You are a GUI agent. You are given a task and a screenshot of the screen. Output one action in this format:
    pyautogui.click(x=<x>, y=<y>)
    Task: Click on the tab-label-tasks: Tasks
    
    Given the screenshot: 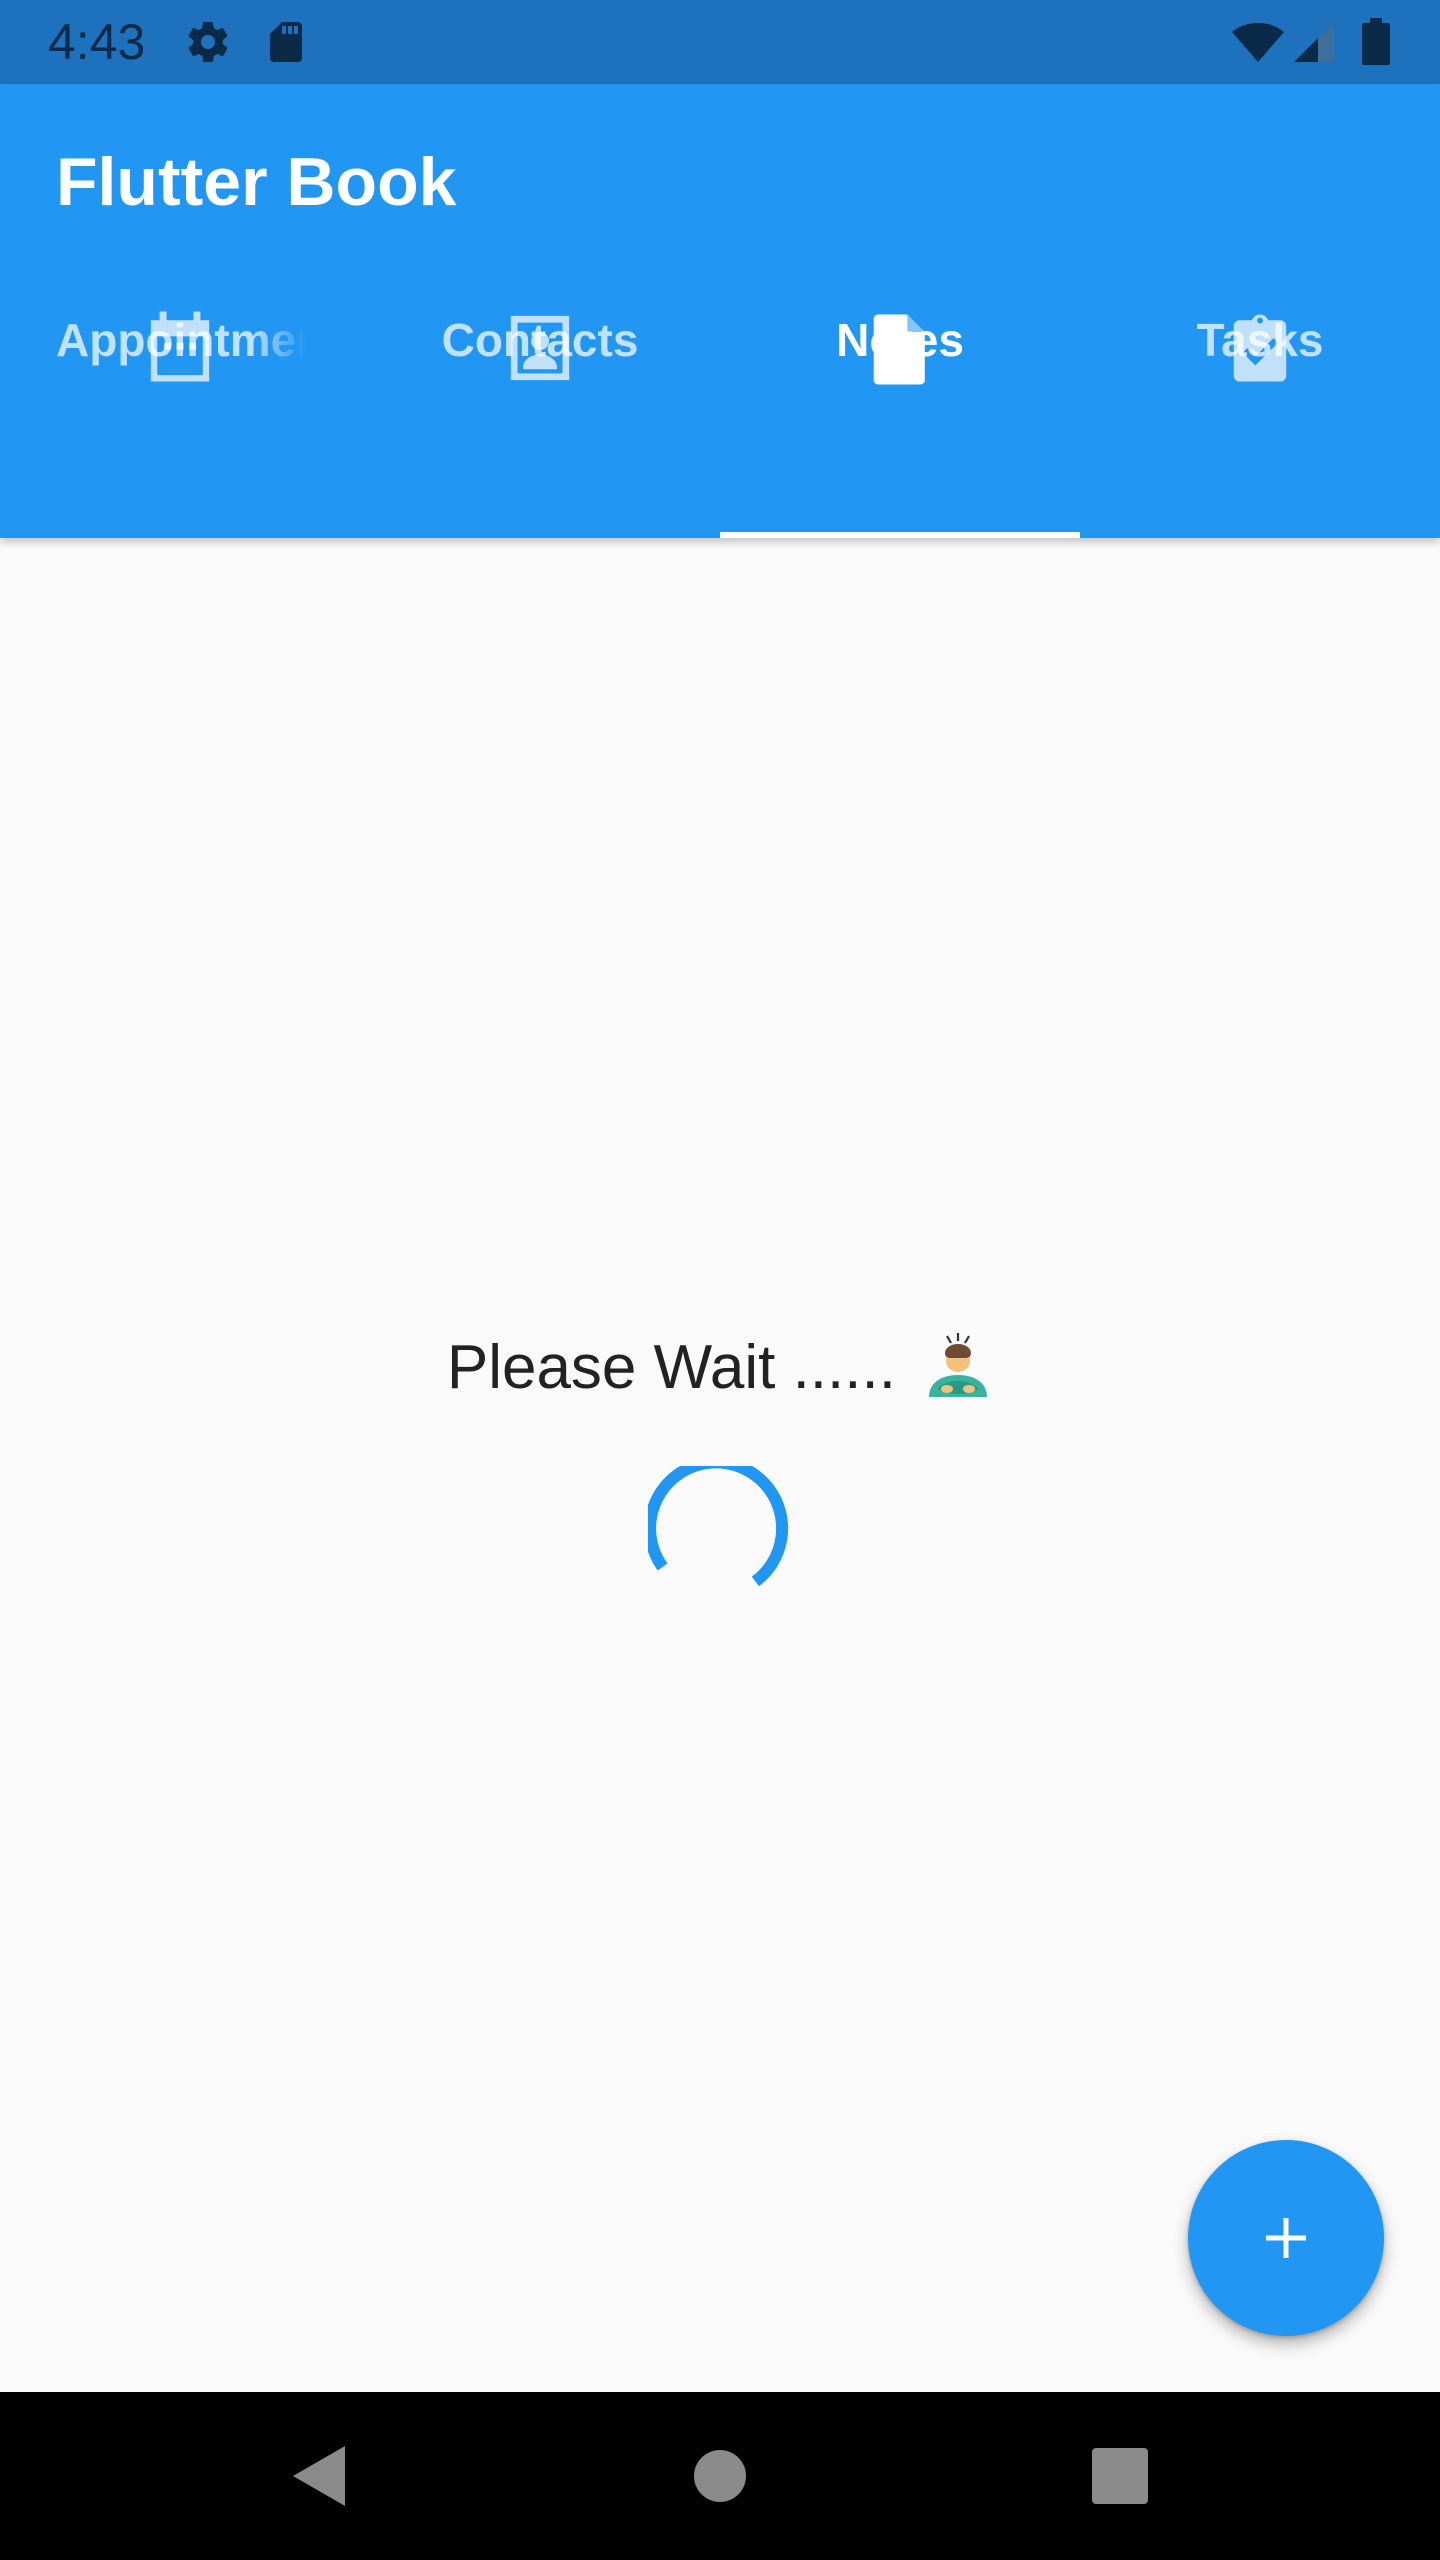 What is the action you would take?
    pyautogui.click(x=1260, y=340)
    